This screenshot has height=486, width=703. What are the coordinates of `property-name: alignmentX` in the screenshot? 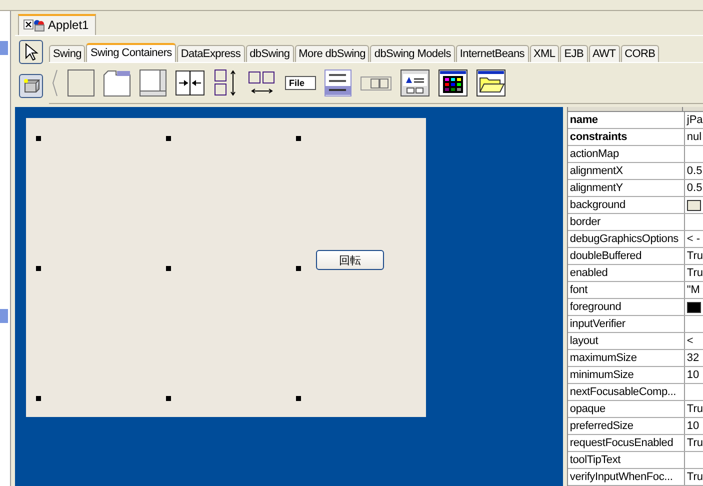 It's located at (626, 171).